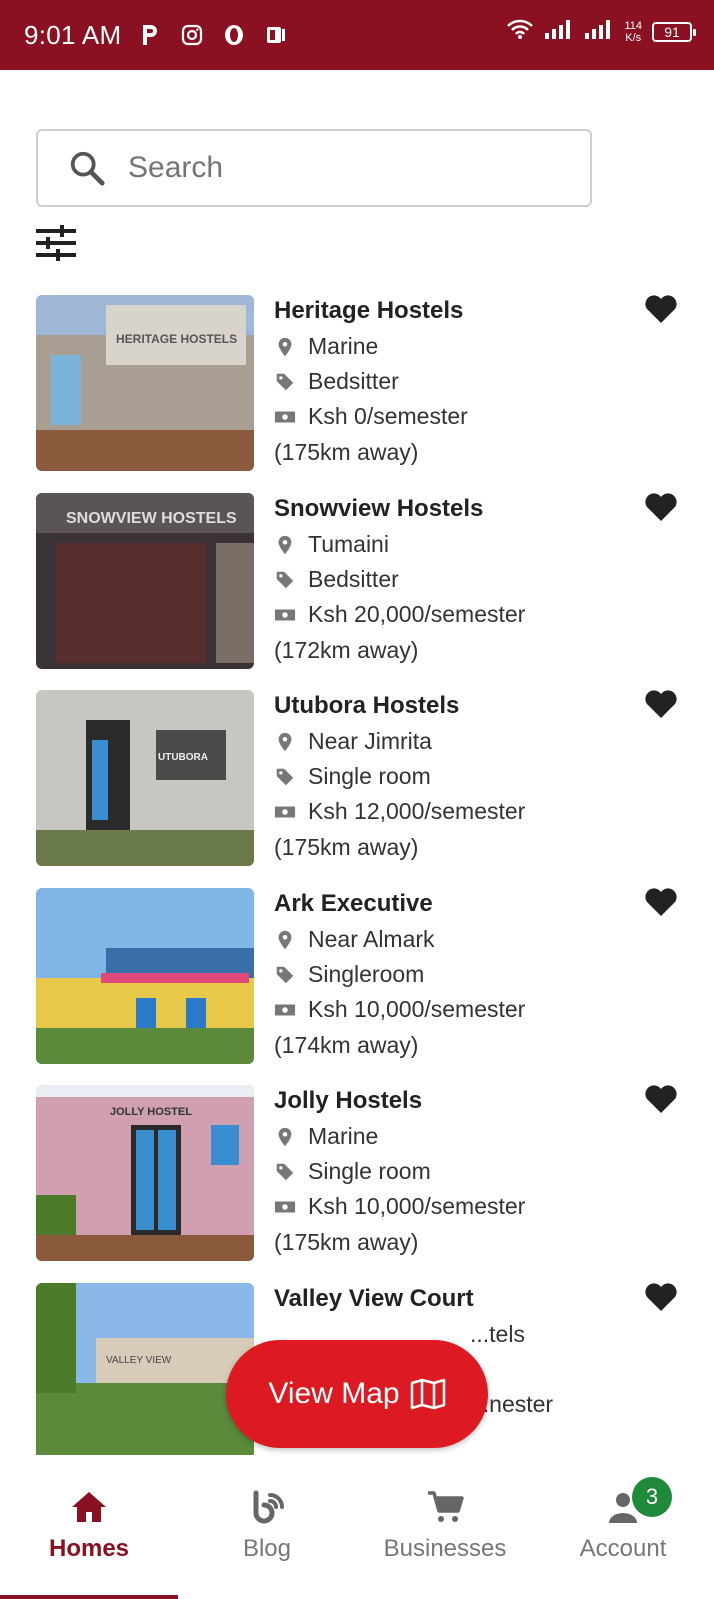 The width and height of the screenshot is (714, 1599). I want to click on price-row: Ksh 0/semester, so click(371, 416).